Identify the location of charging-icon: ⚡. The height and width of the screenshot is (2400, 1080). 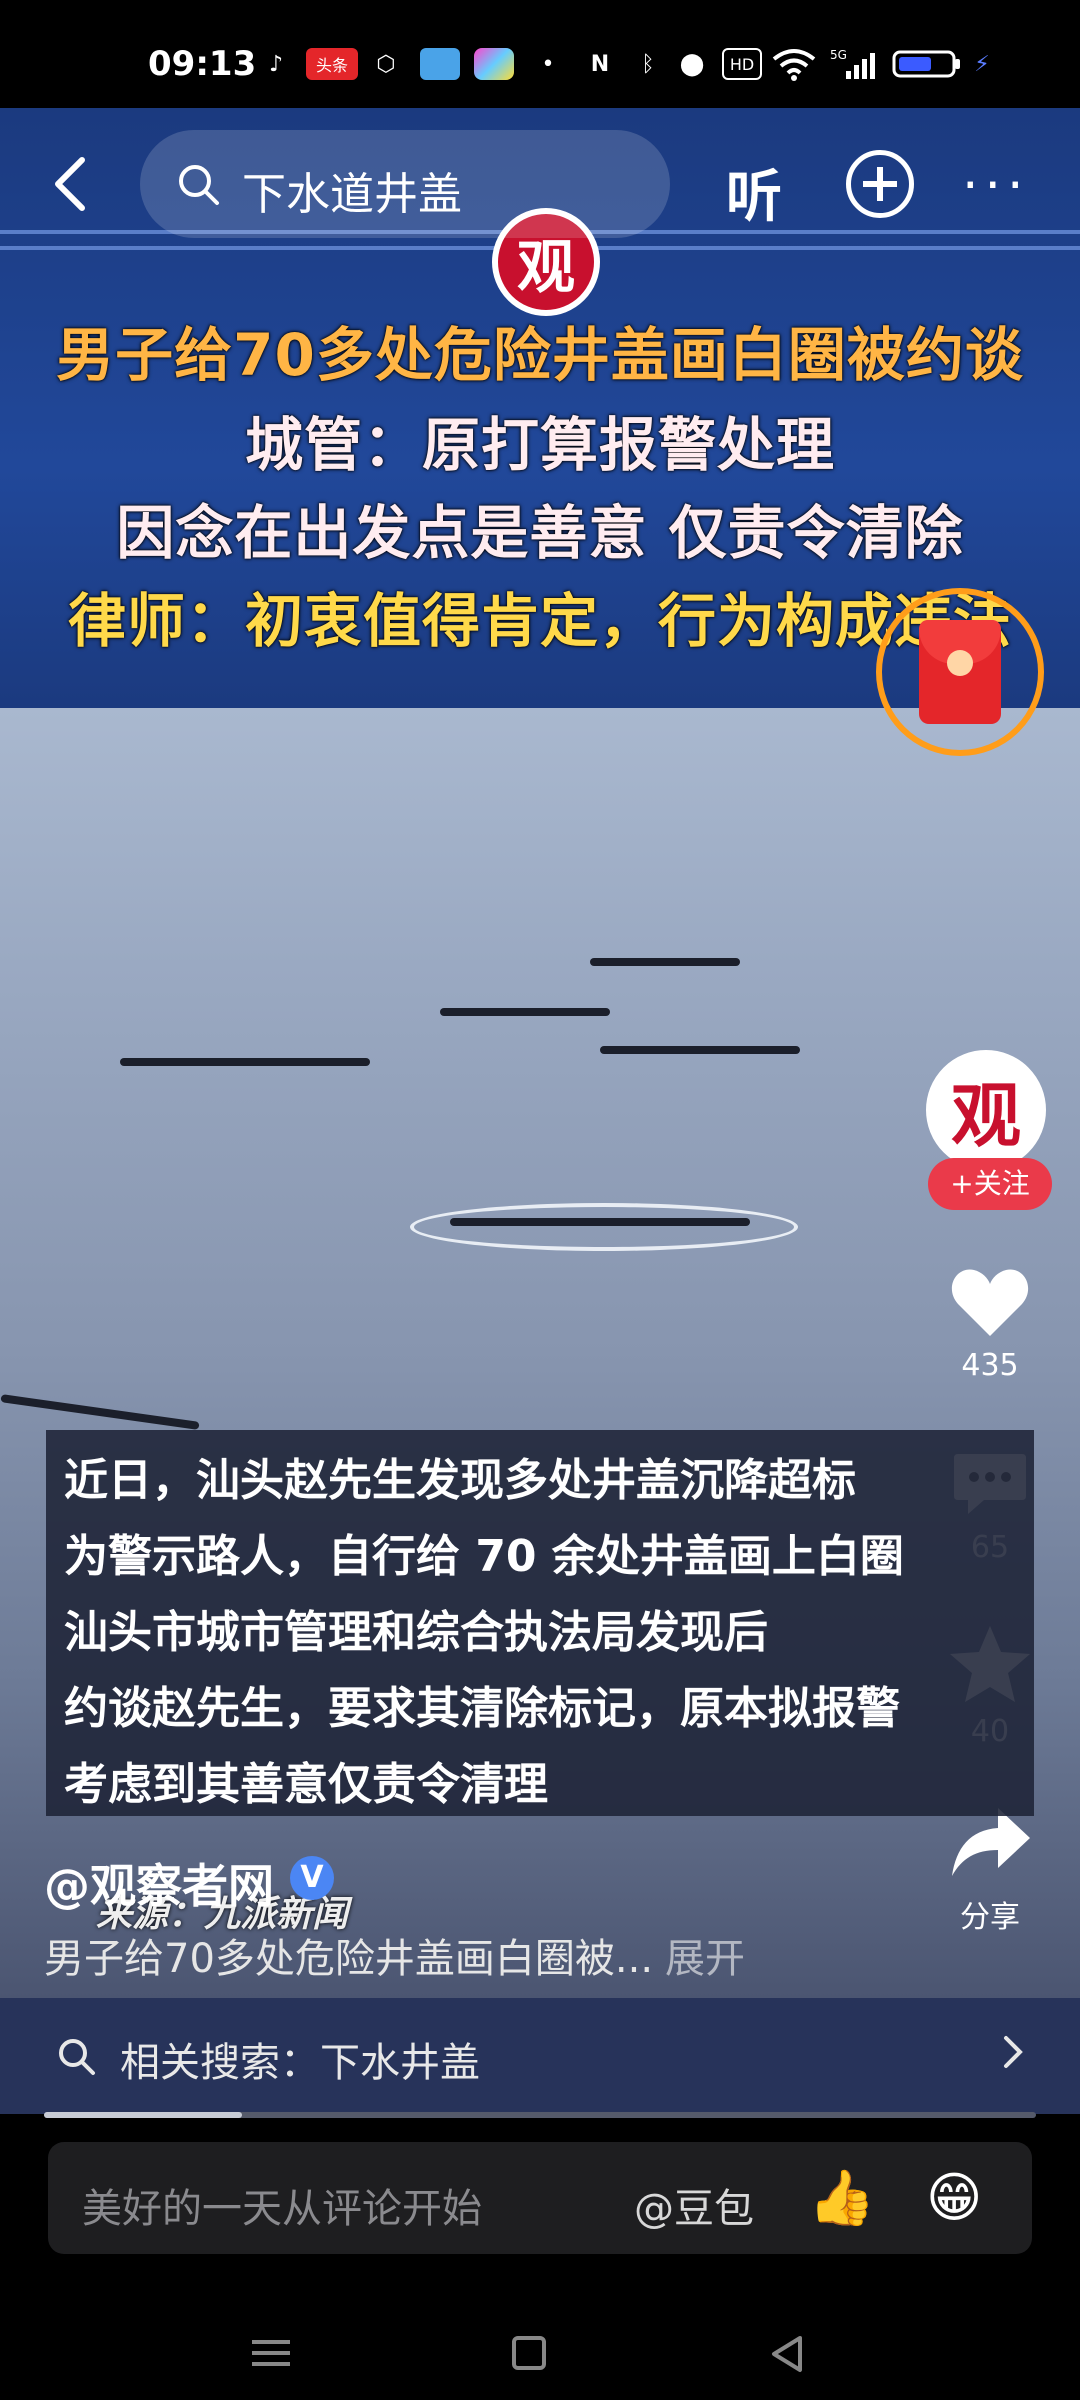
(982, 64).